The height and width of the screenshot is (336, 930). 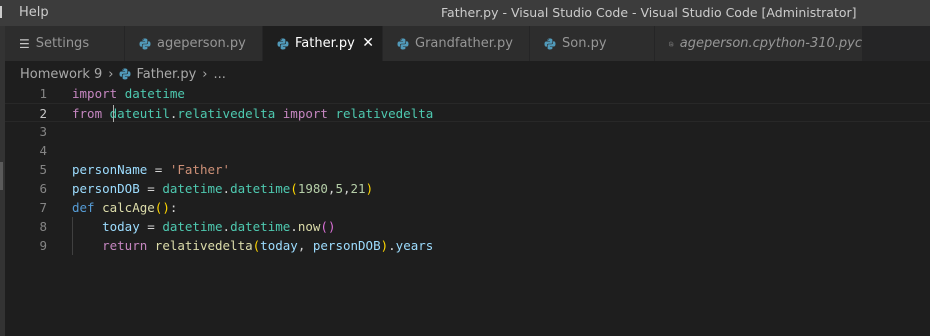 I want to click on code-token: 'Father', so click(x=200, y=169).